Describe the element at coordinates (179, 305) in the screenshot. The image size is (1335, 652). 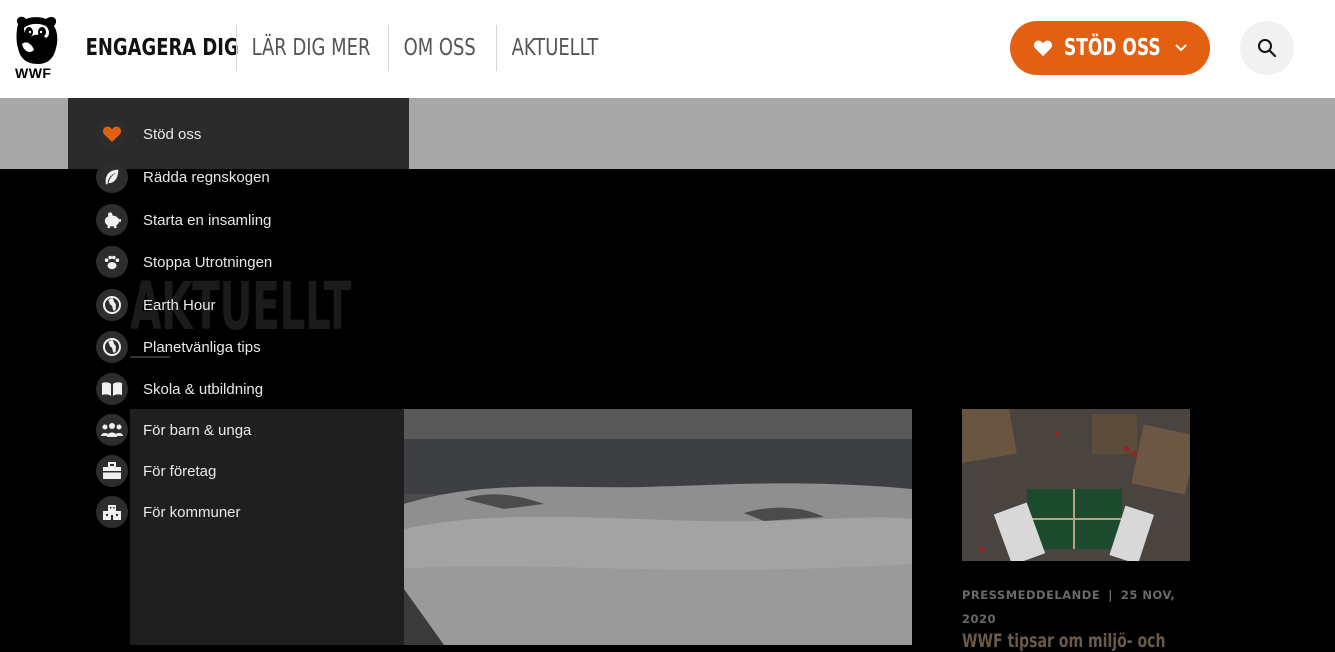
I see `menu-item-label: Earth Hour` at that location.